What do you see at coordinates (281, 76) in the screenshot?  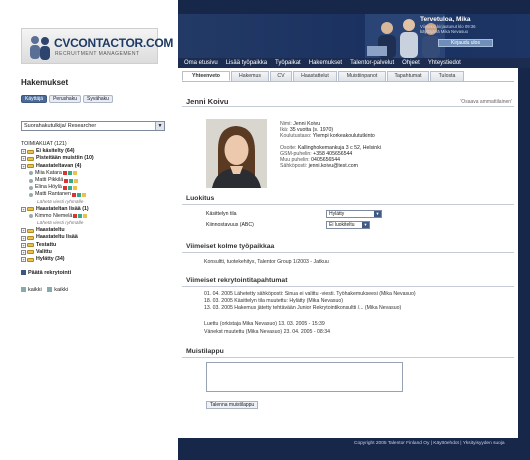 I see `tab-cv: CV` at bounding box center [281, 76].